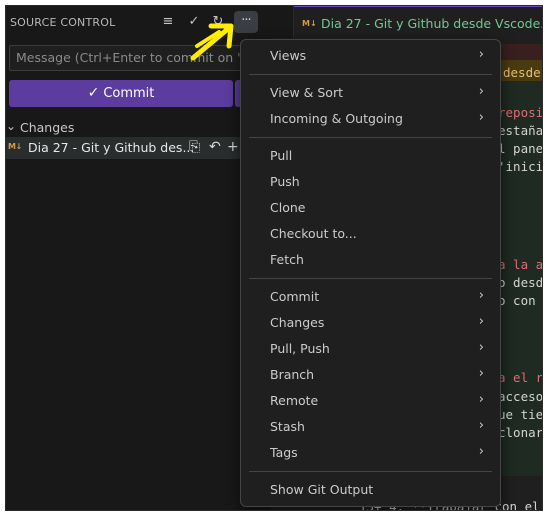 The width and height of the screenshot is (548, 516). What do you see at coordinates (288, 207) in the screenshot?
I see `menu-item-label: Clone` at bounding box center [288, 207].